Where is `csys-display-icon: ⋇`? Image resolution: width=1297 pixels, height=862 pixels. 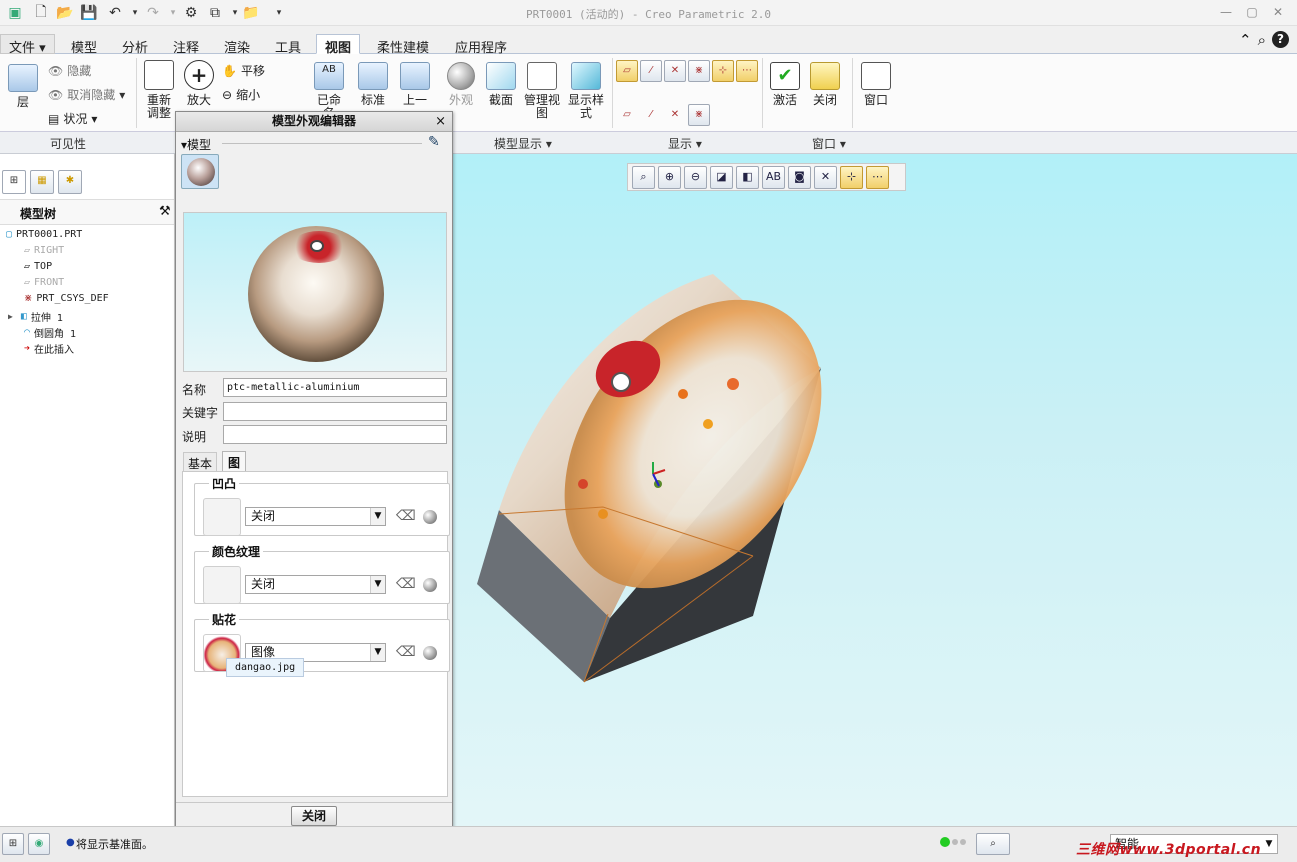
csys-display-icon: ⋇ is located at coordinates (699, 71).